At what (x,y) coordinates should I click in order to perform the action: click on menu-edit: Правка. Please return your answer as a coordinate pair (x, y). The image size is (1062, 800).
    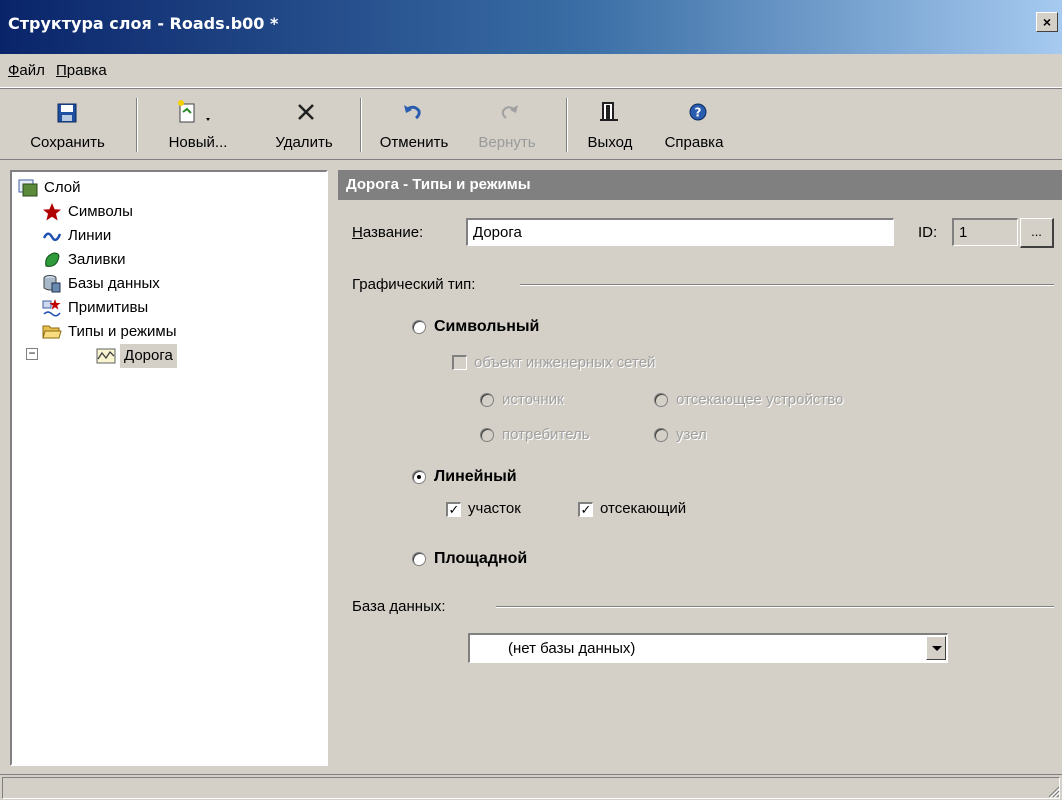
    Looking at the image, I should click on (81, 70).